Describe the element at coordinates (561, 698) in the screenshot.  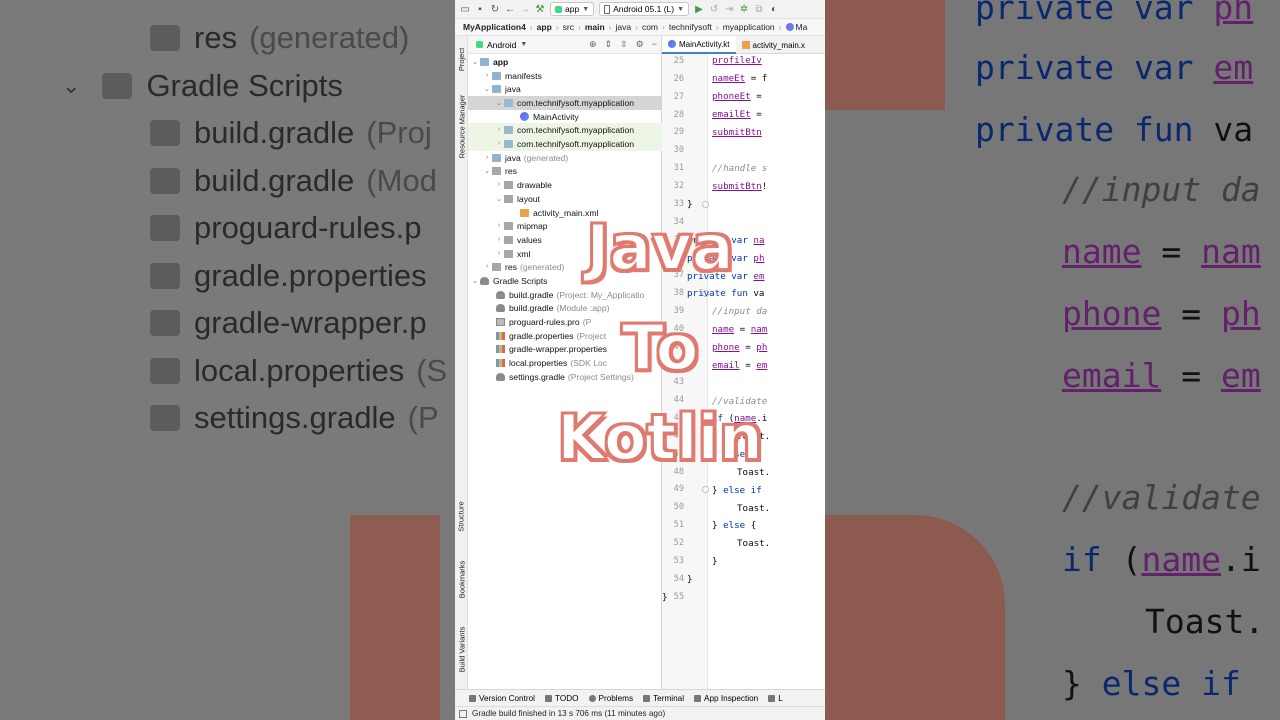
I see `tab-todo: TODO` at that location.